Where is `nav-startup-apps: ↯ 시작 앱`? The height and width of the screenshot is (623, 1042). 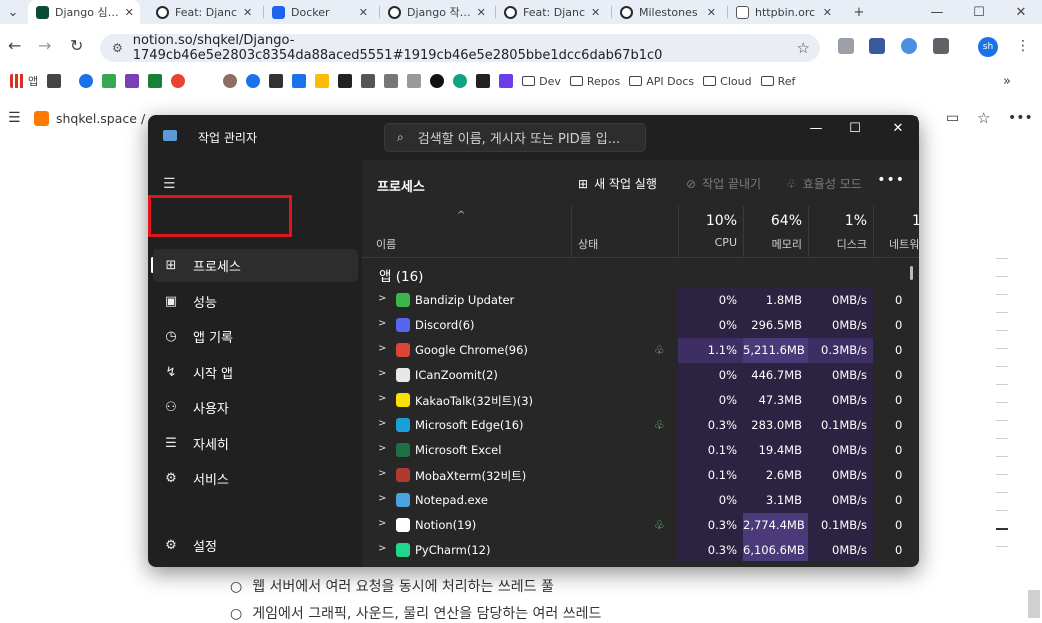 nav-startup-apps: ↯ 시작 앱 is located at coordinates (255, 372).